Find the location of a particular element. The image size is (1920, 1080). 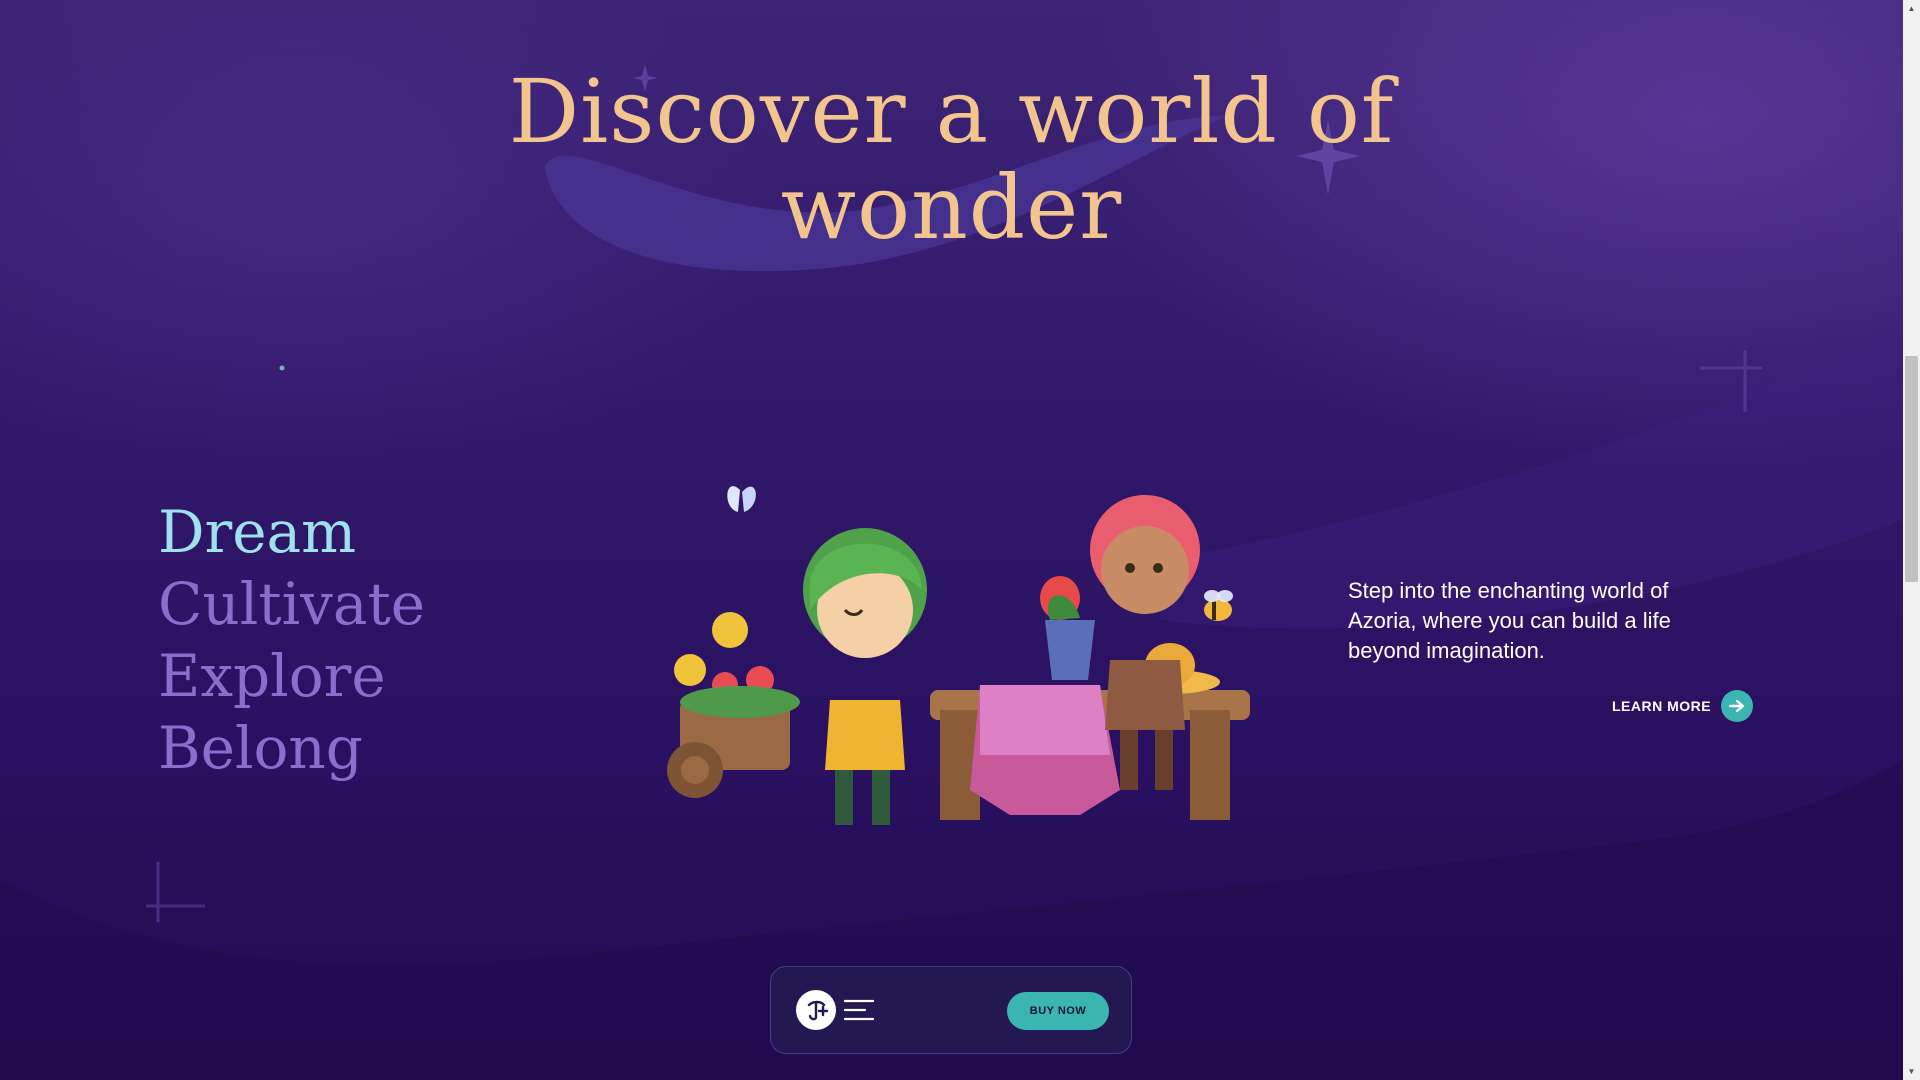

arrow-right-icon is located at coordinates (1737, 706).